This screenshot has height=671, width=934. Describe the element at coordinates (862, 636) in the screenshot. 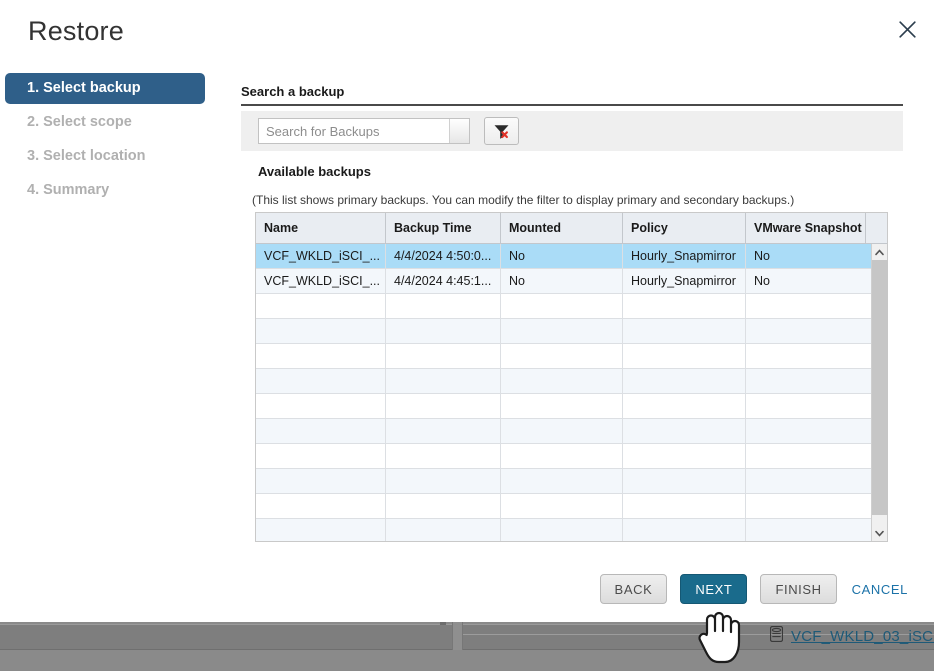

I see `background-resource-link: VCF_WKLD_03_iSCS` at that location.